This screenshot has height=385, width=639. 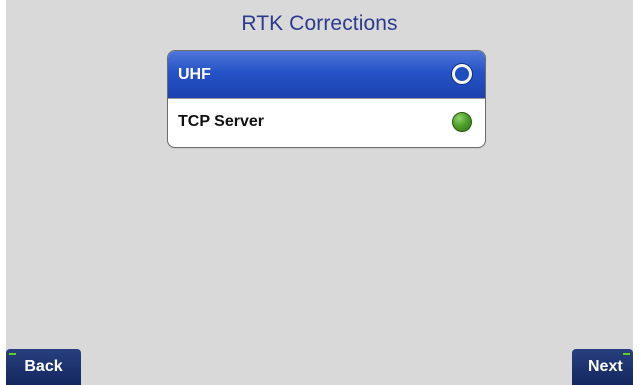 What do you see at coordinates (319, 23) in the screenshot?
I see `page-title: RTK Corrections` at bounding box center [319, 23].